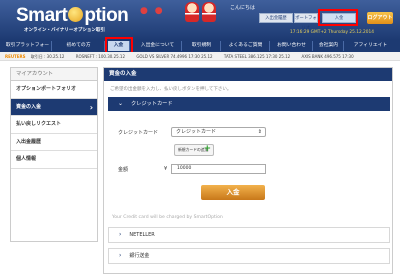 This screenshot has width=400, height=275. What do you see at coordinates (249, 235) in the screenshot?
I see `neteller-option: › NETELLER` at bounding box center [249, 235].